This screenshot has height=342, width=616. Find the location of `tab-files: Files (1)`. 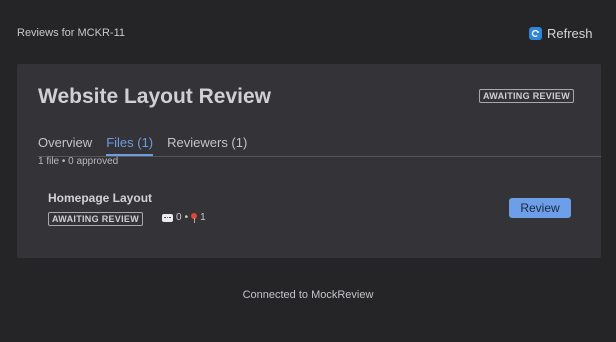

tab-files: Files (1) is located at coordinates (130, 145).